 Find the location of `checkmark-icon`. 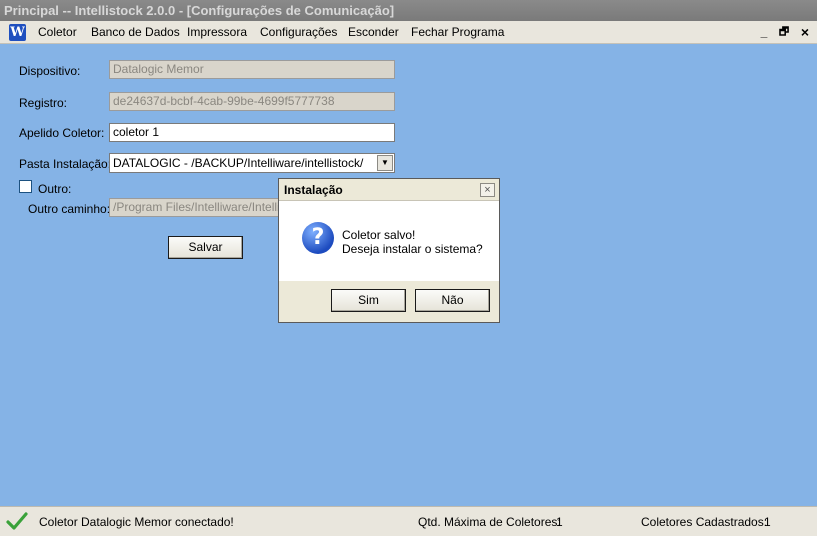

checkmark-icon is located at coordinates (17, 521).